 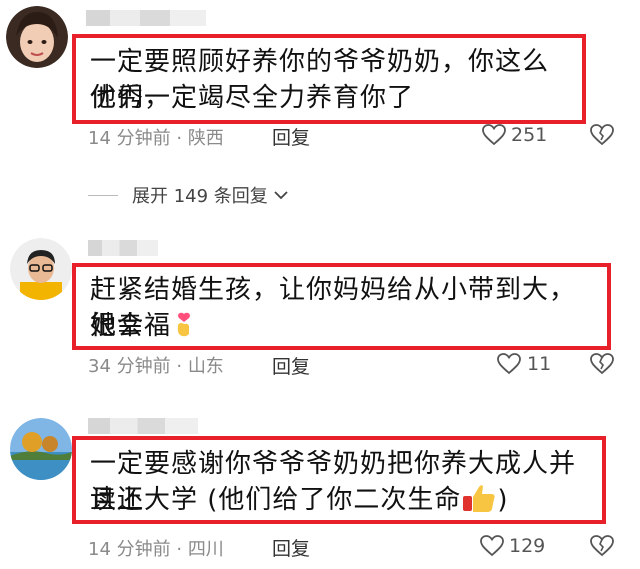 I want to click on comment-text-line2: 很幸福, so click(x=344, y=326).